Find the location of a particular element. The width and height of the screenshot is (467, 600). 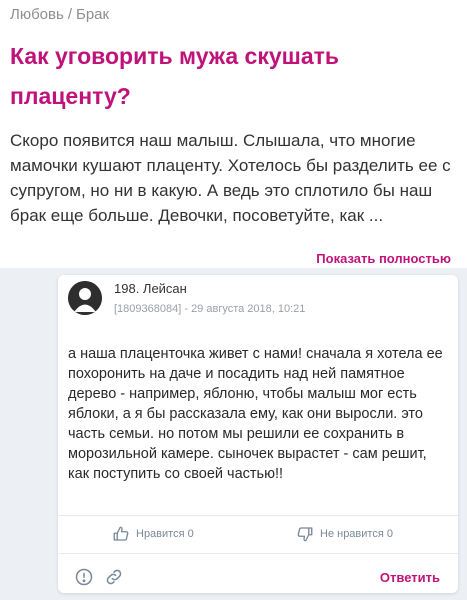

like-button: Нравится 0 is located at coordinates (153, 534).